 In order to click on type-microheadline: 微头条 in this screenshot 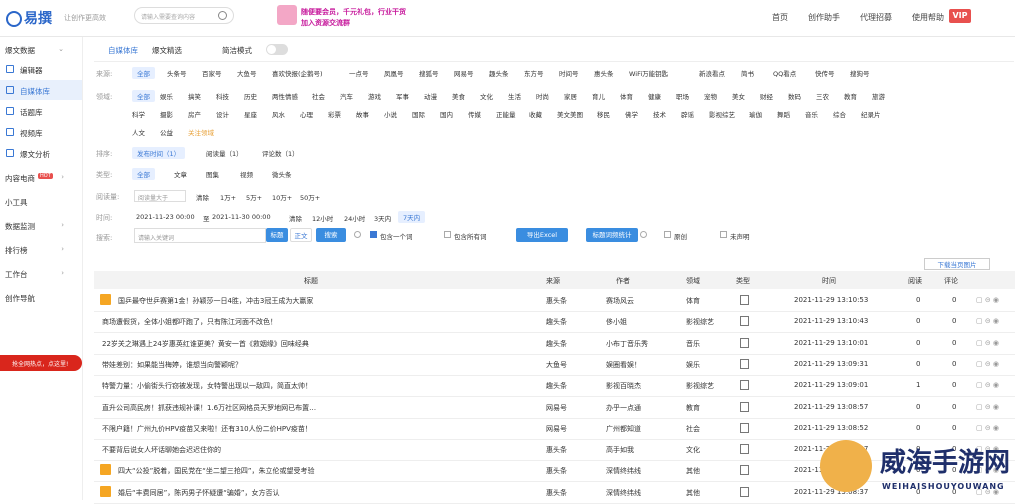, I will do `click(282, 174)`.